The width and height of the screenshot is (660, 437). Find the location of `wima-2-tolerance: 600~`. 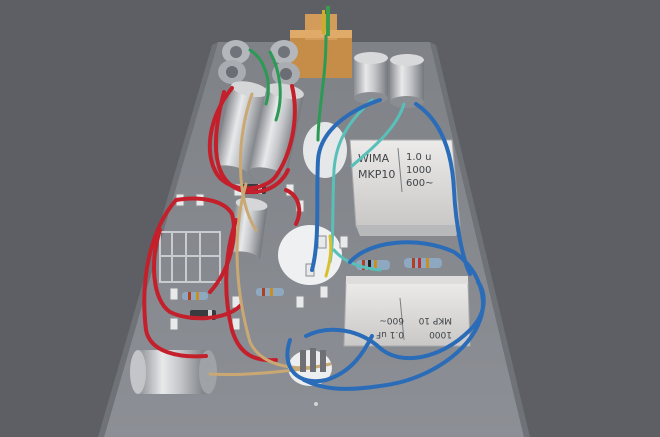

wima-2-tolerance: 600~ is located at coordinates (391, 320).